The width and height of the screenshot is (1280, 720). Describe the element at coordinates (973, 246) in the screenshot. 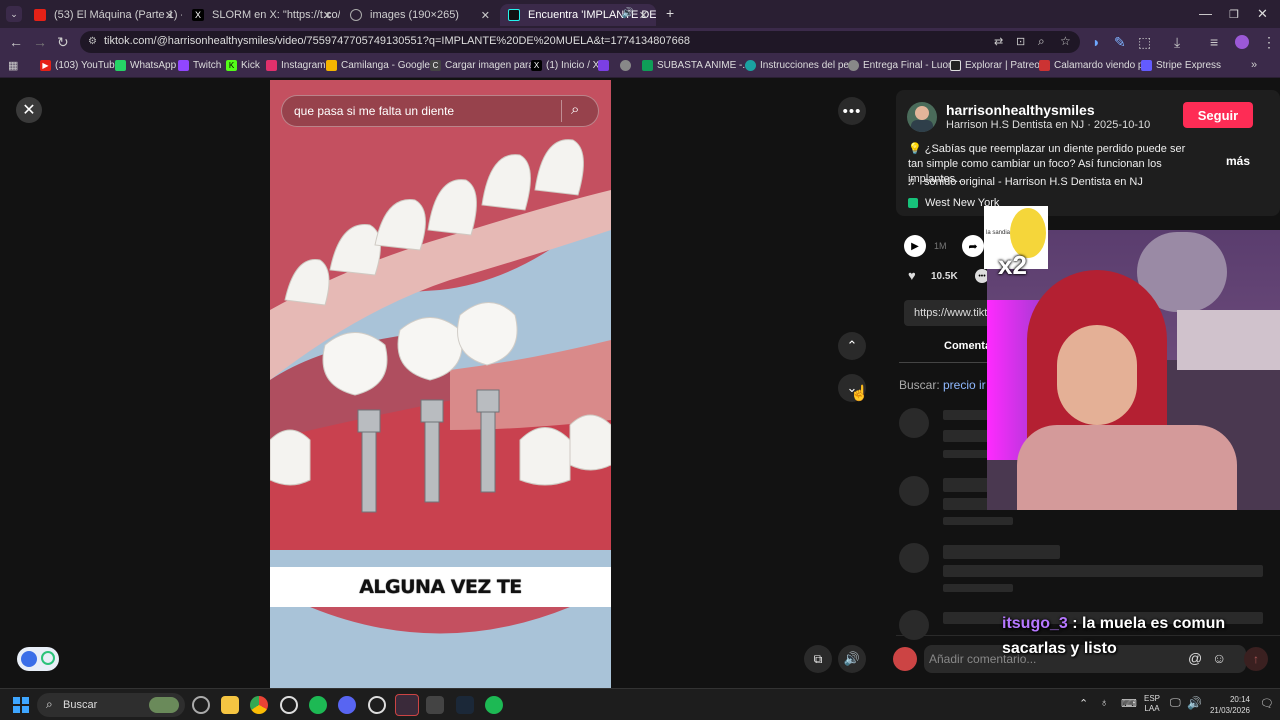

I see `share-icon: ➦` at that location.